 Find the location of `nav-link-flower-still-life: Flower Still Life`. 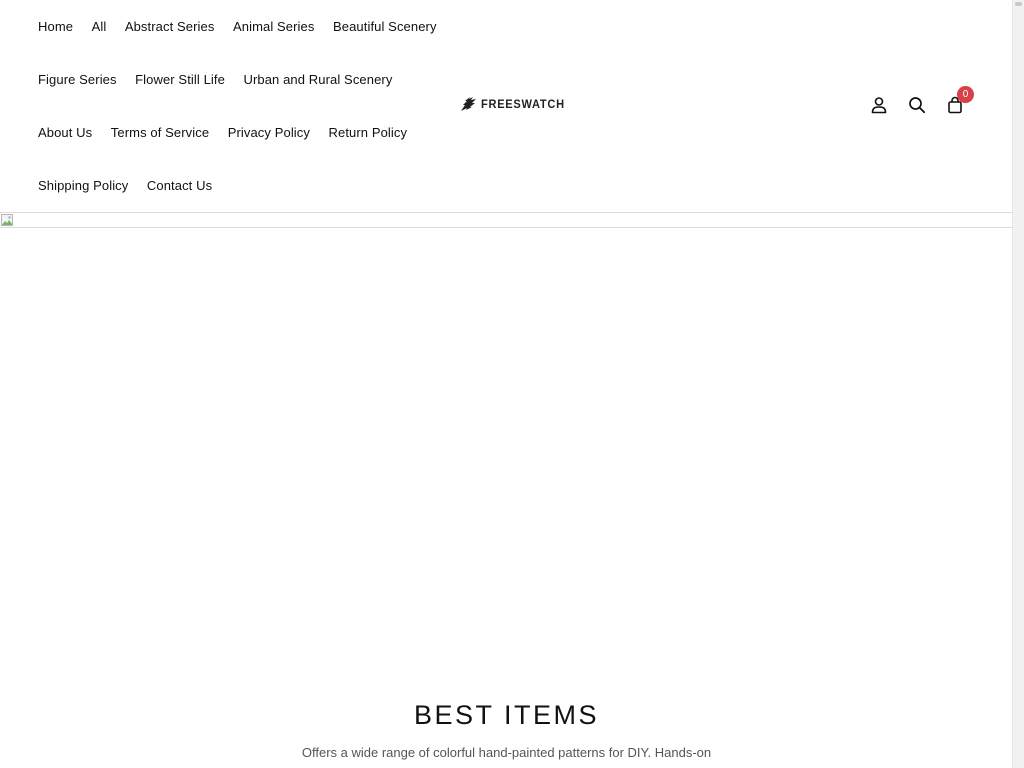

nav-link-flower-still-life: Flower Still Life is located at coordinates (180, 79).